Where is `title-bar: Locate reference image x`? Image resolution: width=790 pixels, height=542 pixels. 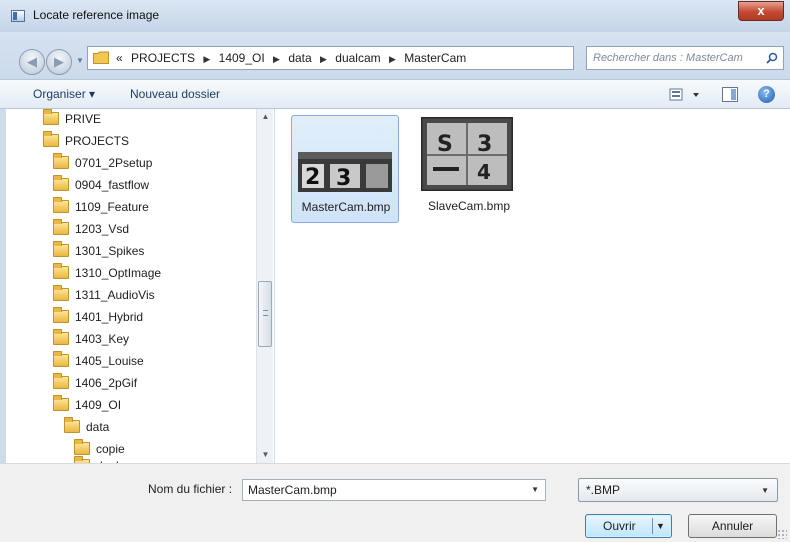
title-bar: Locate reference image x is located at coordinates (395, 16).